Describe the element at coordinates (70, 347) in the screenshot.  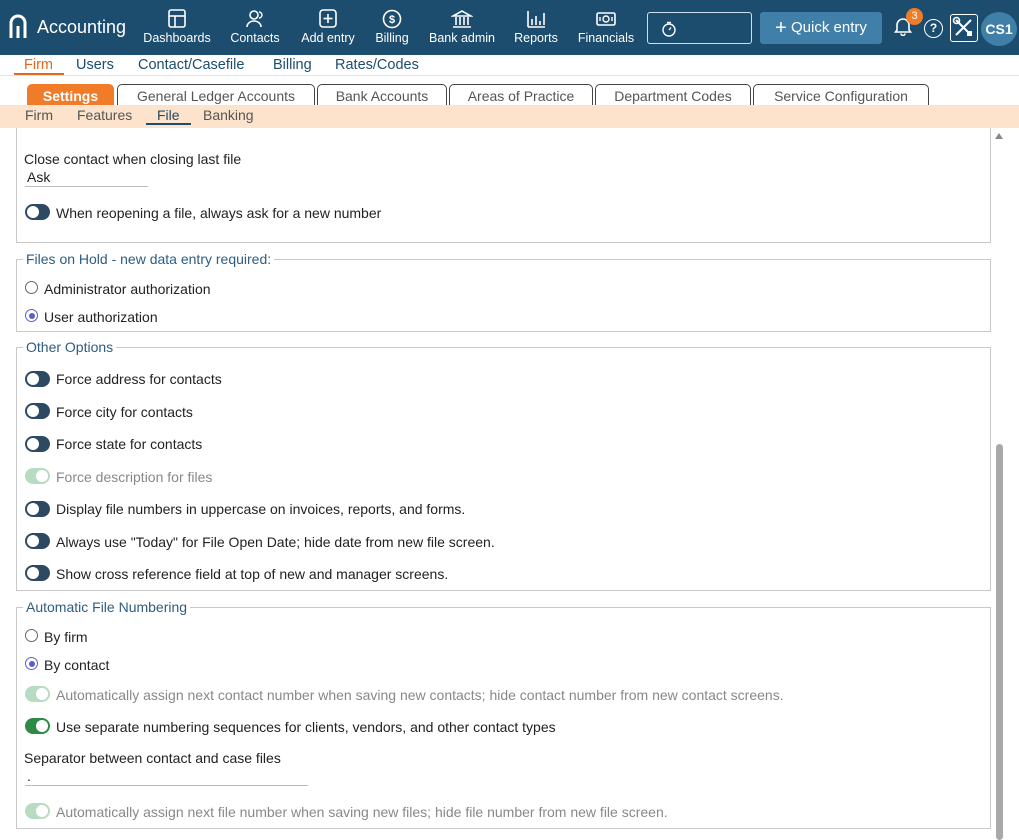
I see `other-options-title: Other Options` at that location.